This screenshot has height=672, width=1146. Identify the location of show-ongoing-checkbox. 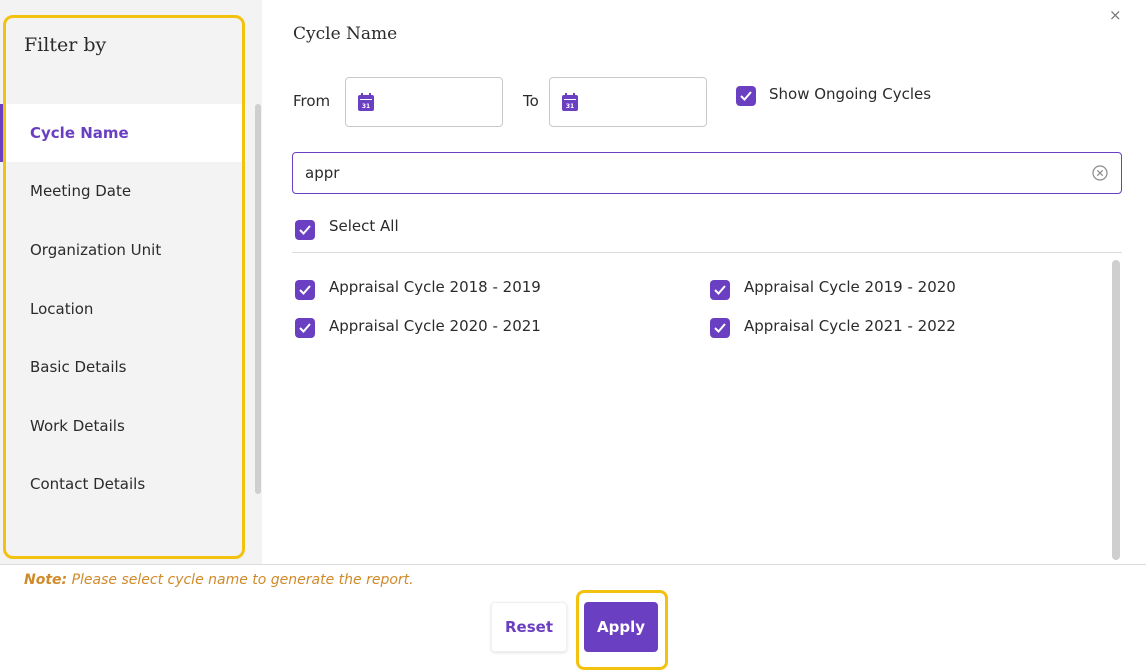
(746, 96).